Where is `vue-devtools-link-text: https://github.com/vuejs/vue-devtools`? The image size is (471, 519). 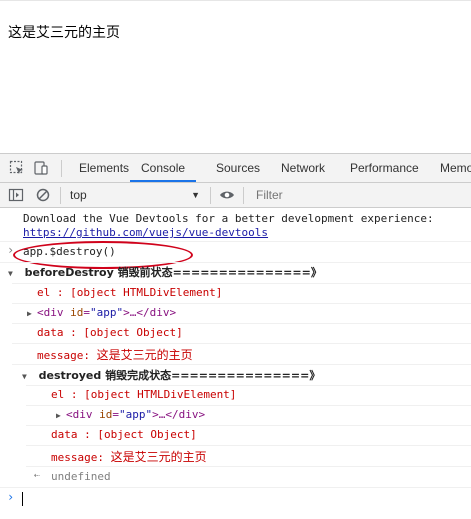 vue-devtools-link-text: https://github.com/vuejs/vue-devtools is located at coordinates (145, 232).